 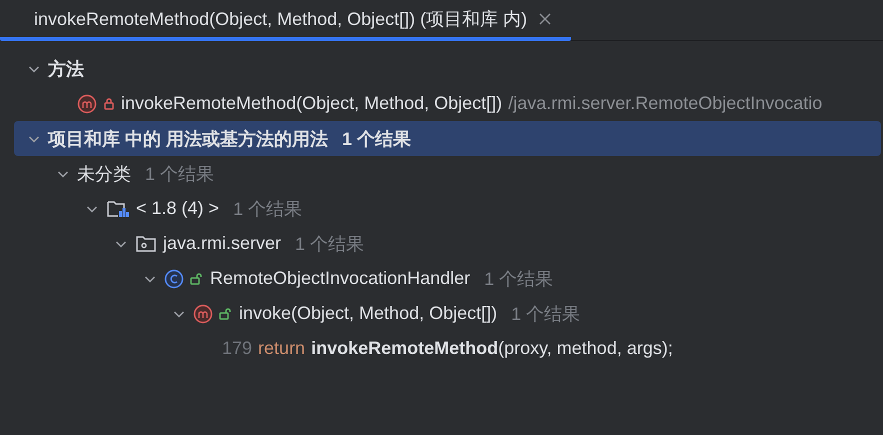 What do you see at coordinates (174, 278) in the screenshot?
I see `class-icon` at bounding box center [174, 278].